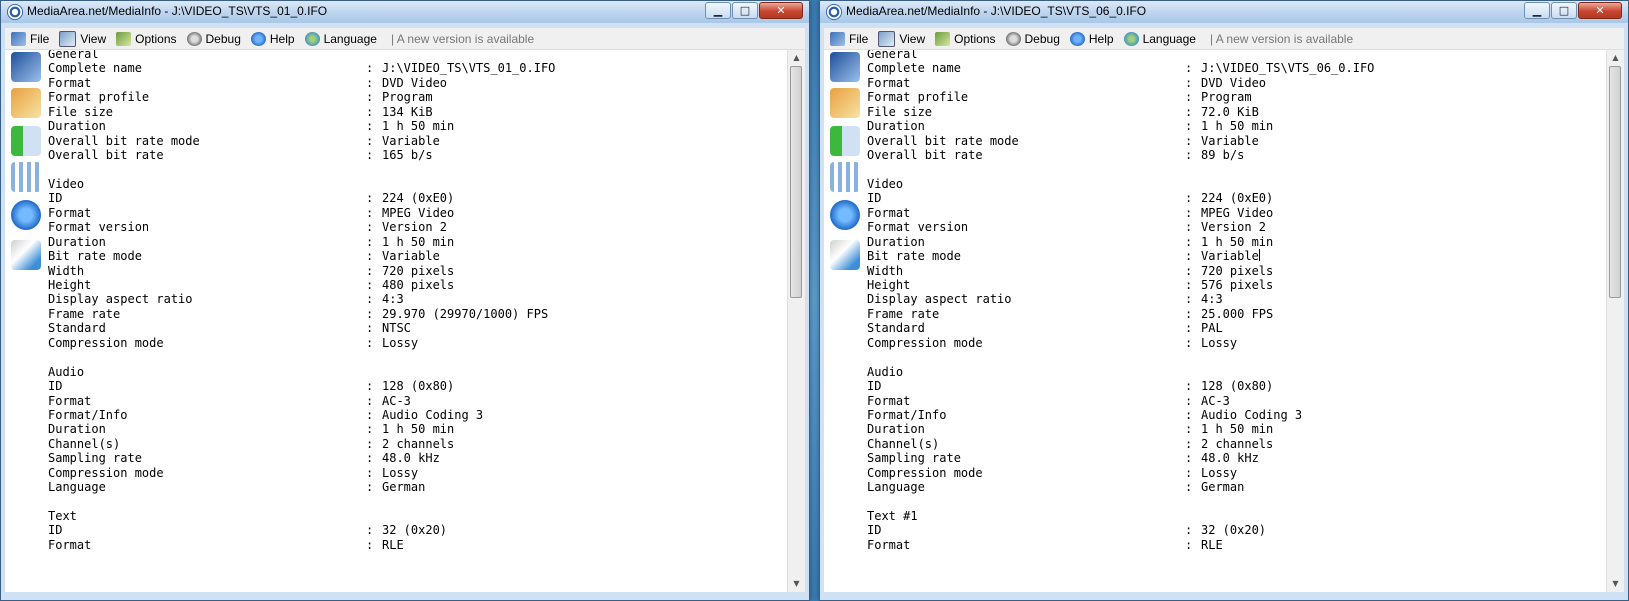 The height and width of the screenshot is (601, 1629). What do you see at coordinates (84, 313) in the screenshot?
I see `field-name: Frame rate` at bounding box center [84, 313].